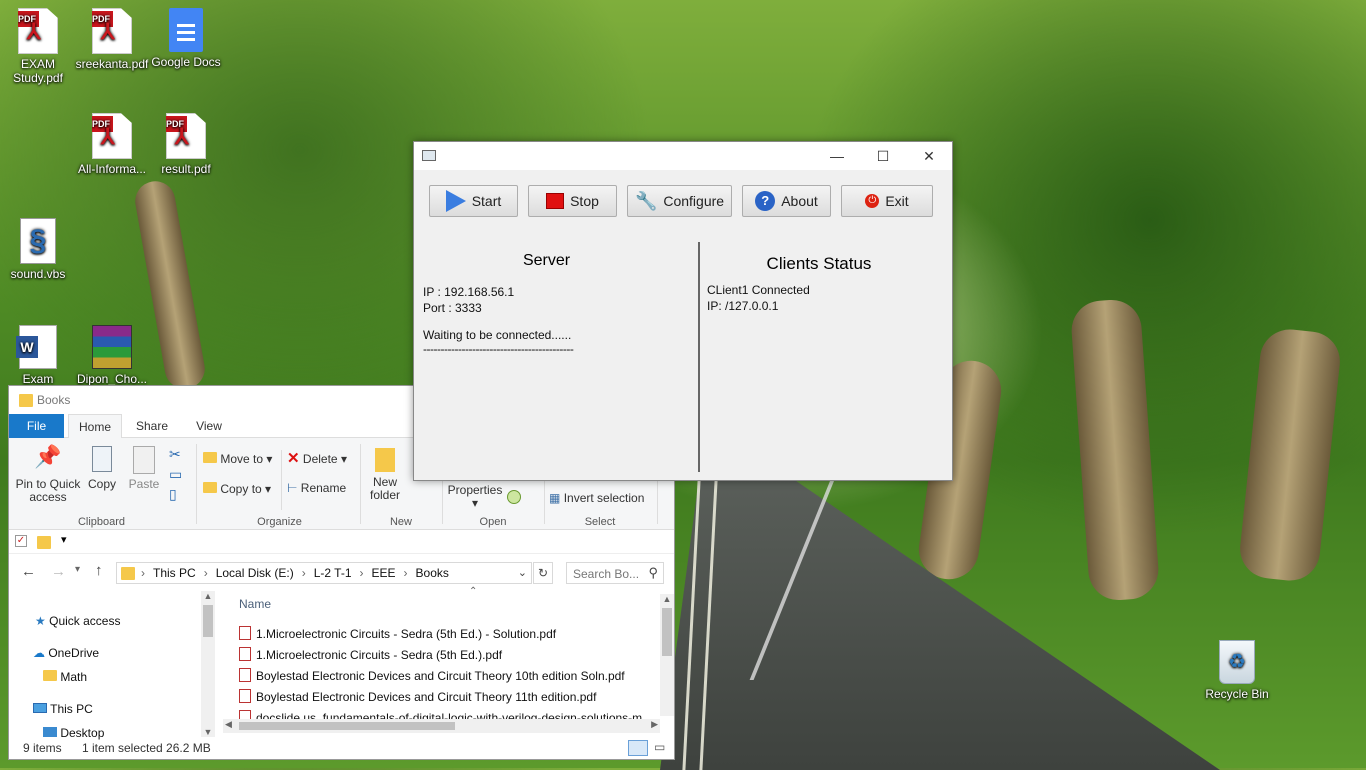 The width and height of the screenshot is (1366, 770). I want to click on desktop-icon-exam-doc: W Exam, so click(38, 355).